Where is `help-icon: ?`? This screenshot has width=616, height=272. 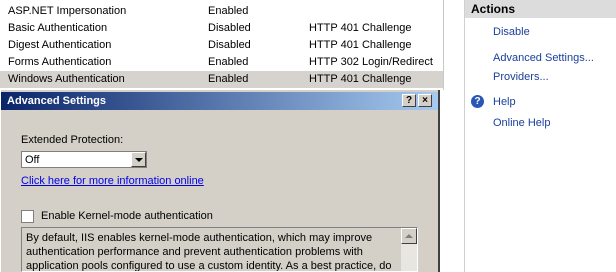
help-icon: ? is located at coordinates (477, 101).